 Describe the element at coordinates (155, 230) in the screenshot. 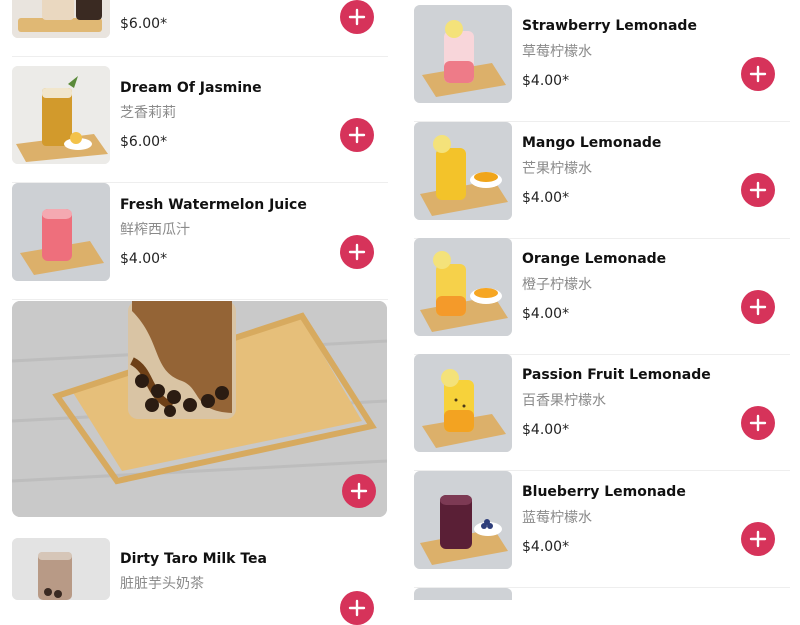

I see `item-chinese-name: 鲜榨西瓜汁` at that location.